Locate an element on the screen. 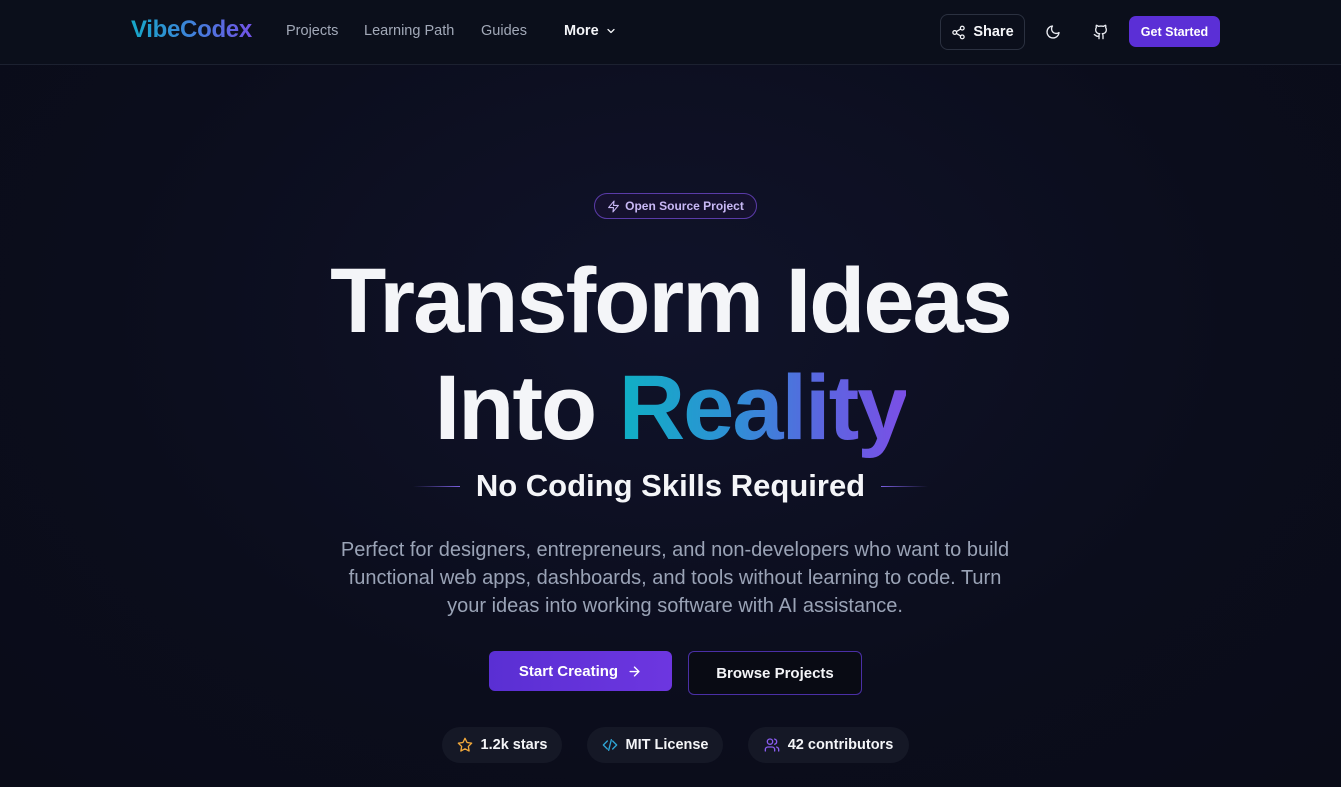  headline-accent-word: Reality is located at coordinates (763, 408).